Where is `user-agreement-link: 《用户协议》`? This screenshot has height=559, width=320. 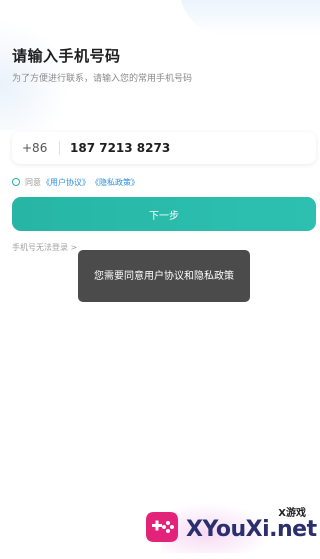 user-agreement-link: 《用户协议》 is located at coordinates (66, 182).